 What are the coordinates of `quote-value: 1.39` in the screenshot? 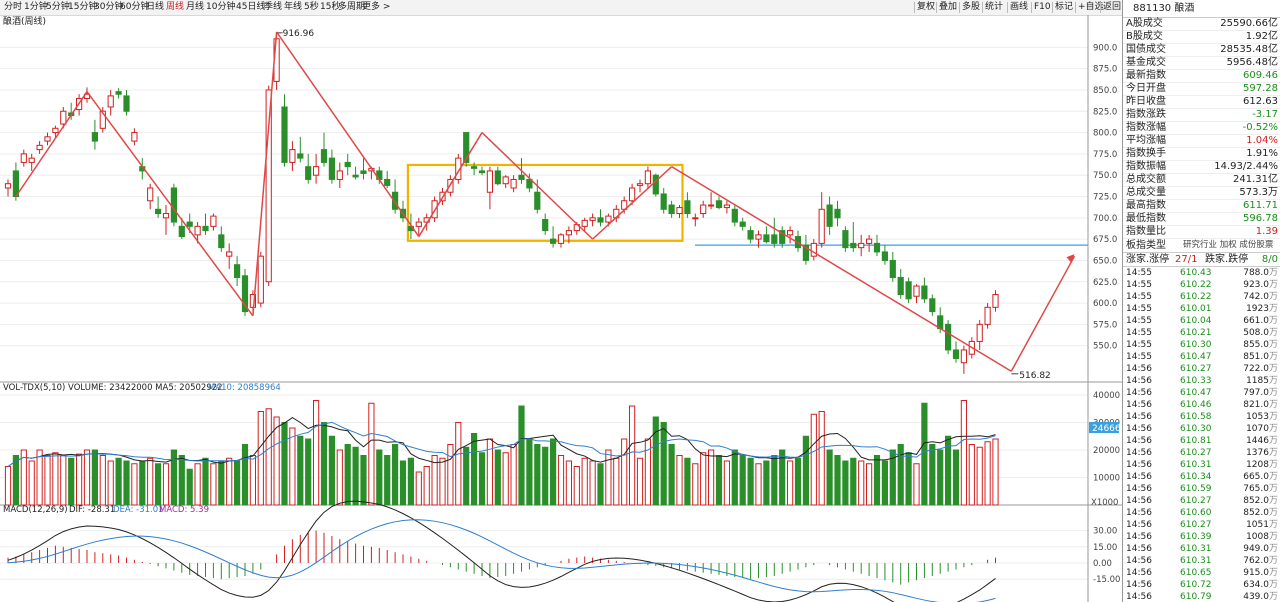 It's located at (1266, 231).